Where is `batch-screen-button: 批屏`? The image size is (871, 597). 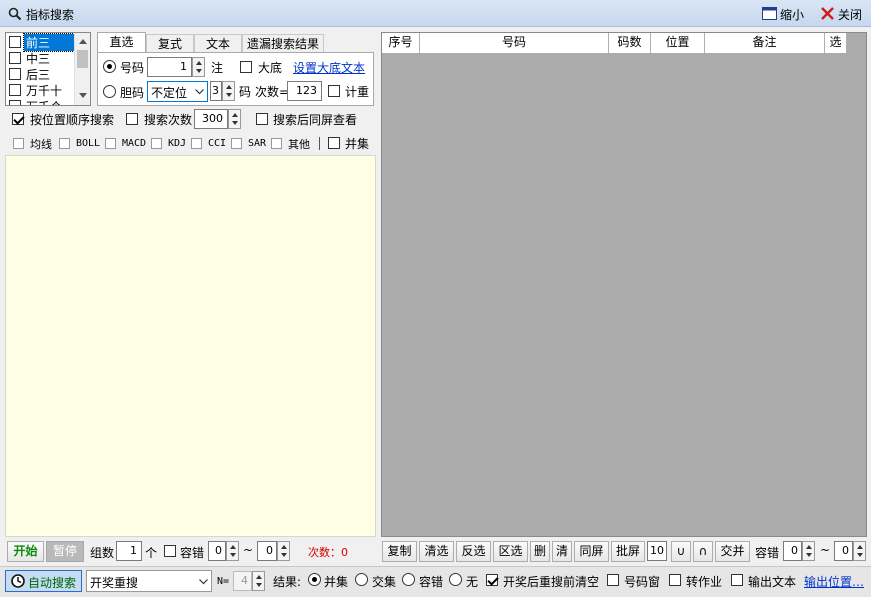
batch-screen-button: 批屏 is located at coordinates (628, 551).